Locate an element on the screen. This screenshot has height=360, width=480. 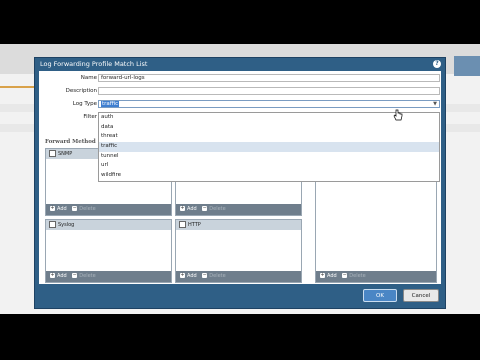
http-panel: HTTP + Add − Delete is located at coordinates (238, 251).